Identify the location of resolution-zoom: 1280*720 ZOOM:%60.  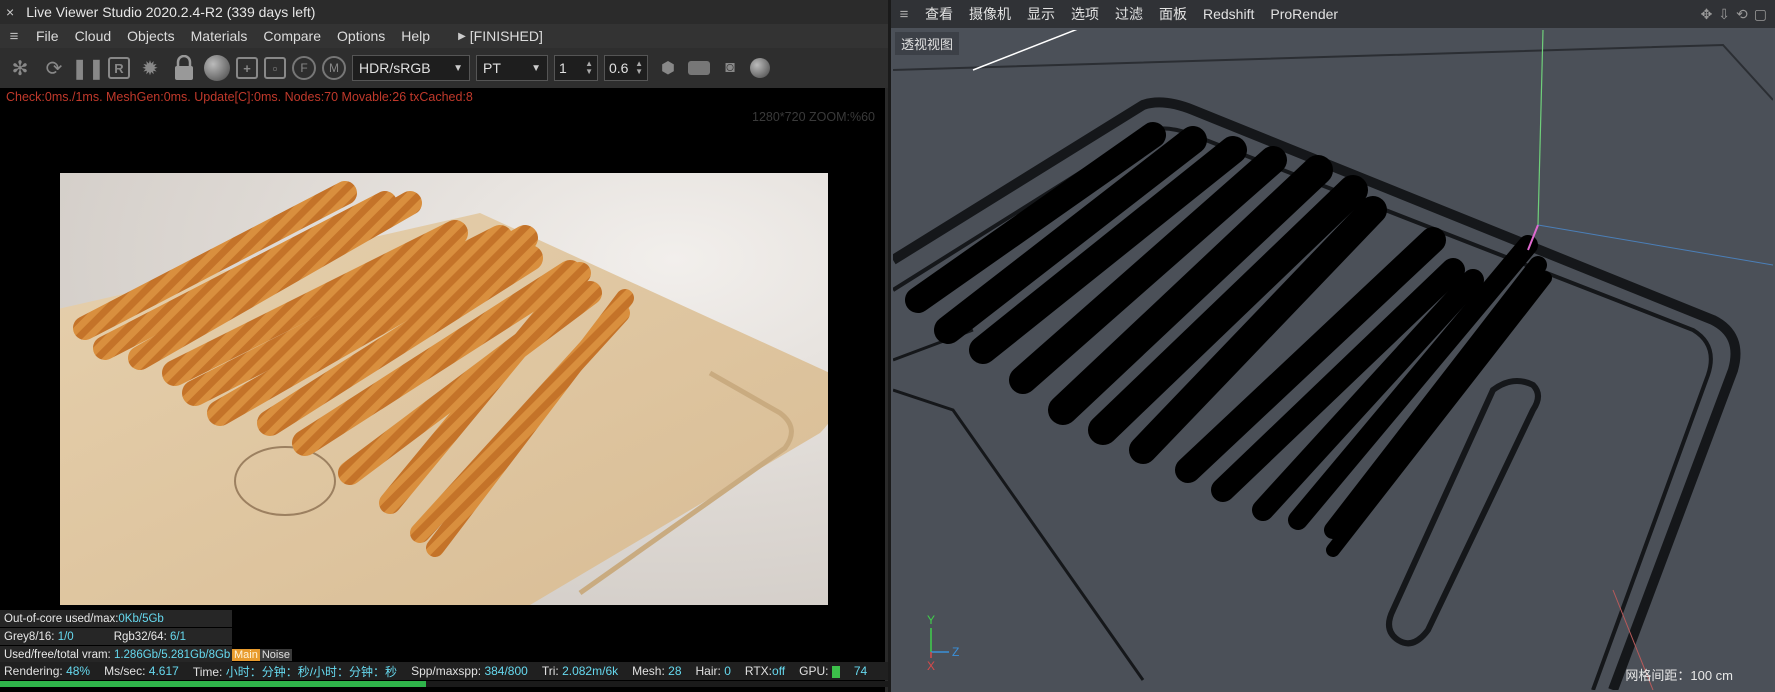
(813, 117).